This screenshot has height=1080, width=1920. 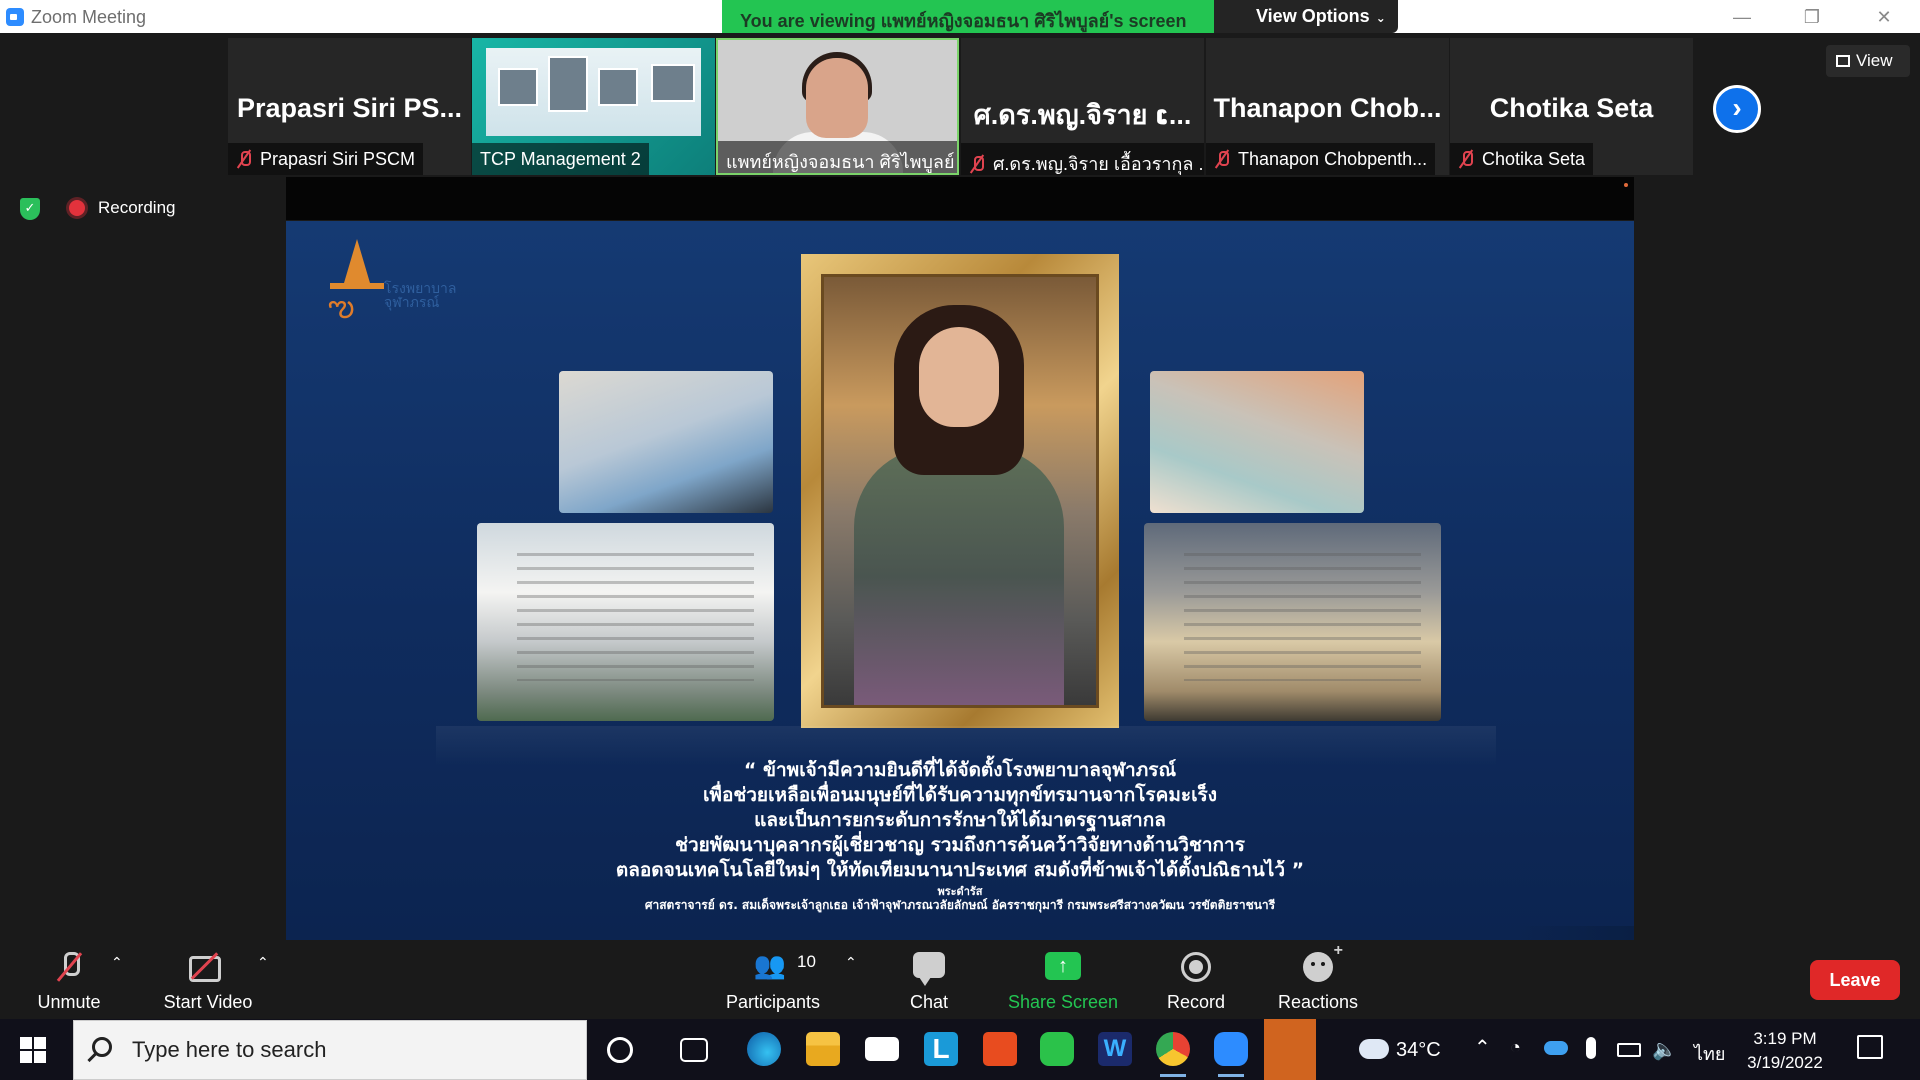 I want to click on microphone-tray-icon, so click(x=1591, y=1048).